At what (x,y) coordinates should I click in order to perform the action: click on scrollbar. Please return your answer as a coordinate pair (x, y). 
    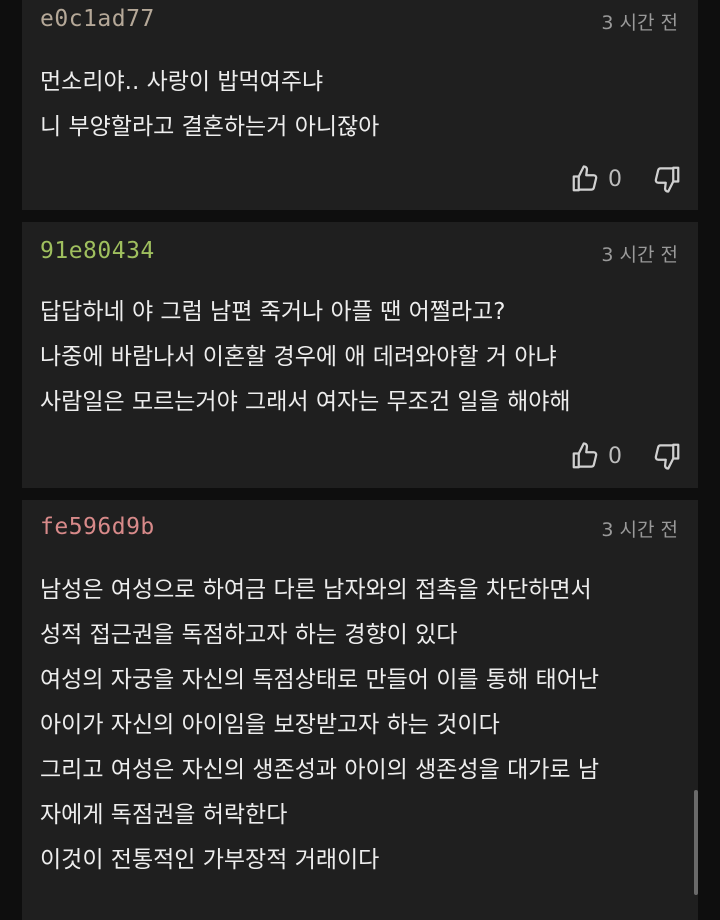
    Looking at the image, I should click on (696, 842).